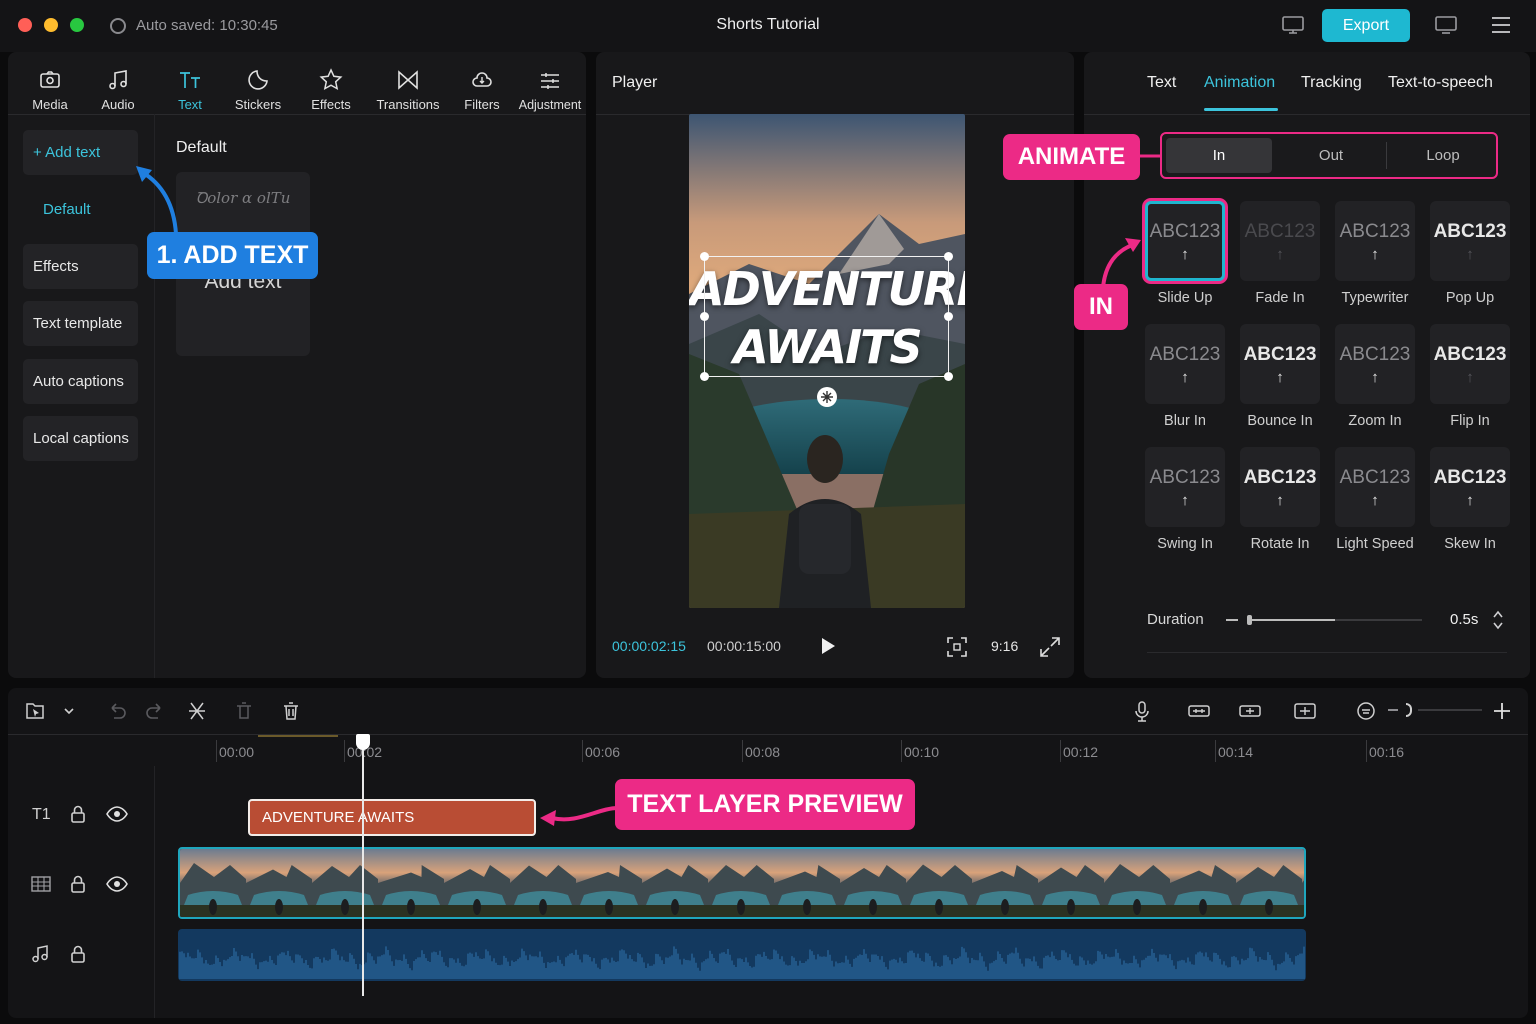 This screenshot has width=1536, height=1024. Describe the element at coordinates (363, 865) in the screenshot. I see `playhead` at that location.